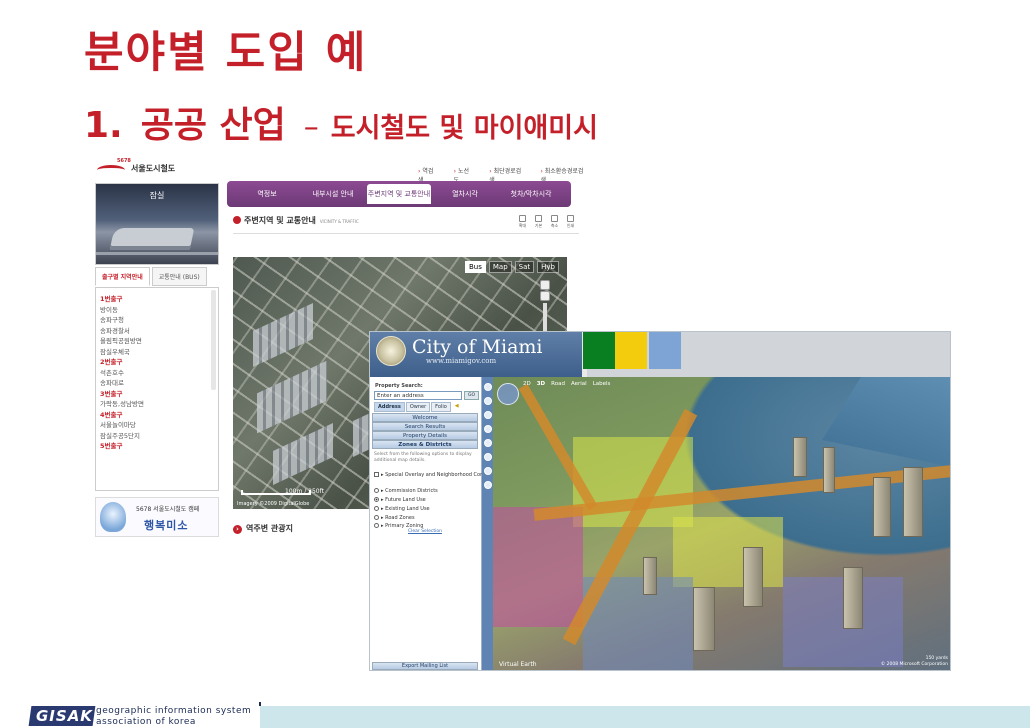 This screenshot has height=728, width=1030. I want to click on section-zones-districts: Zones & Districts, so click(425, 444).